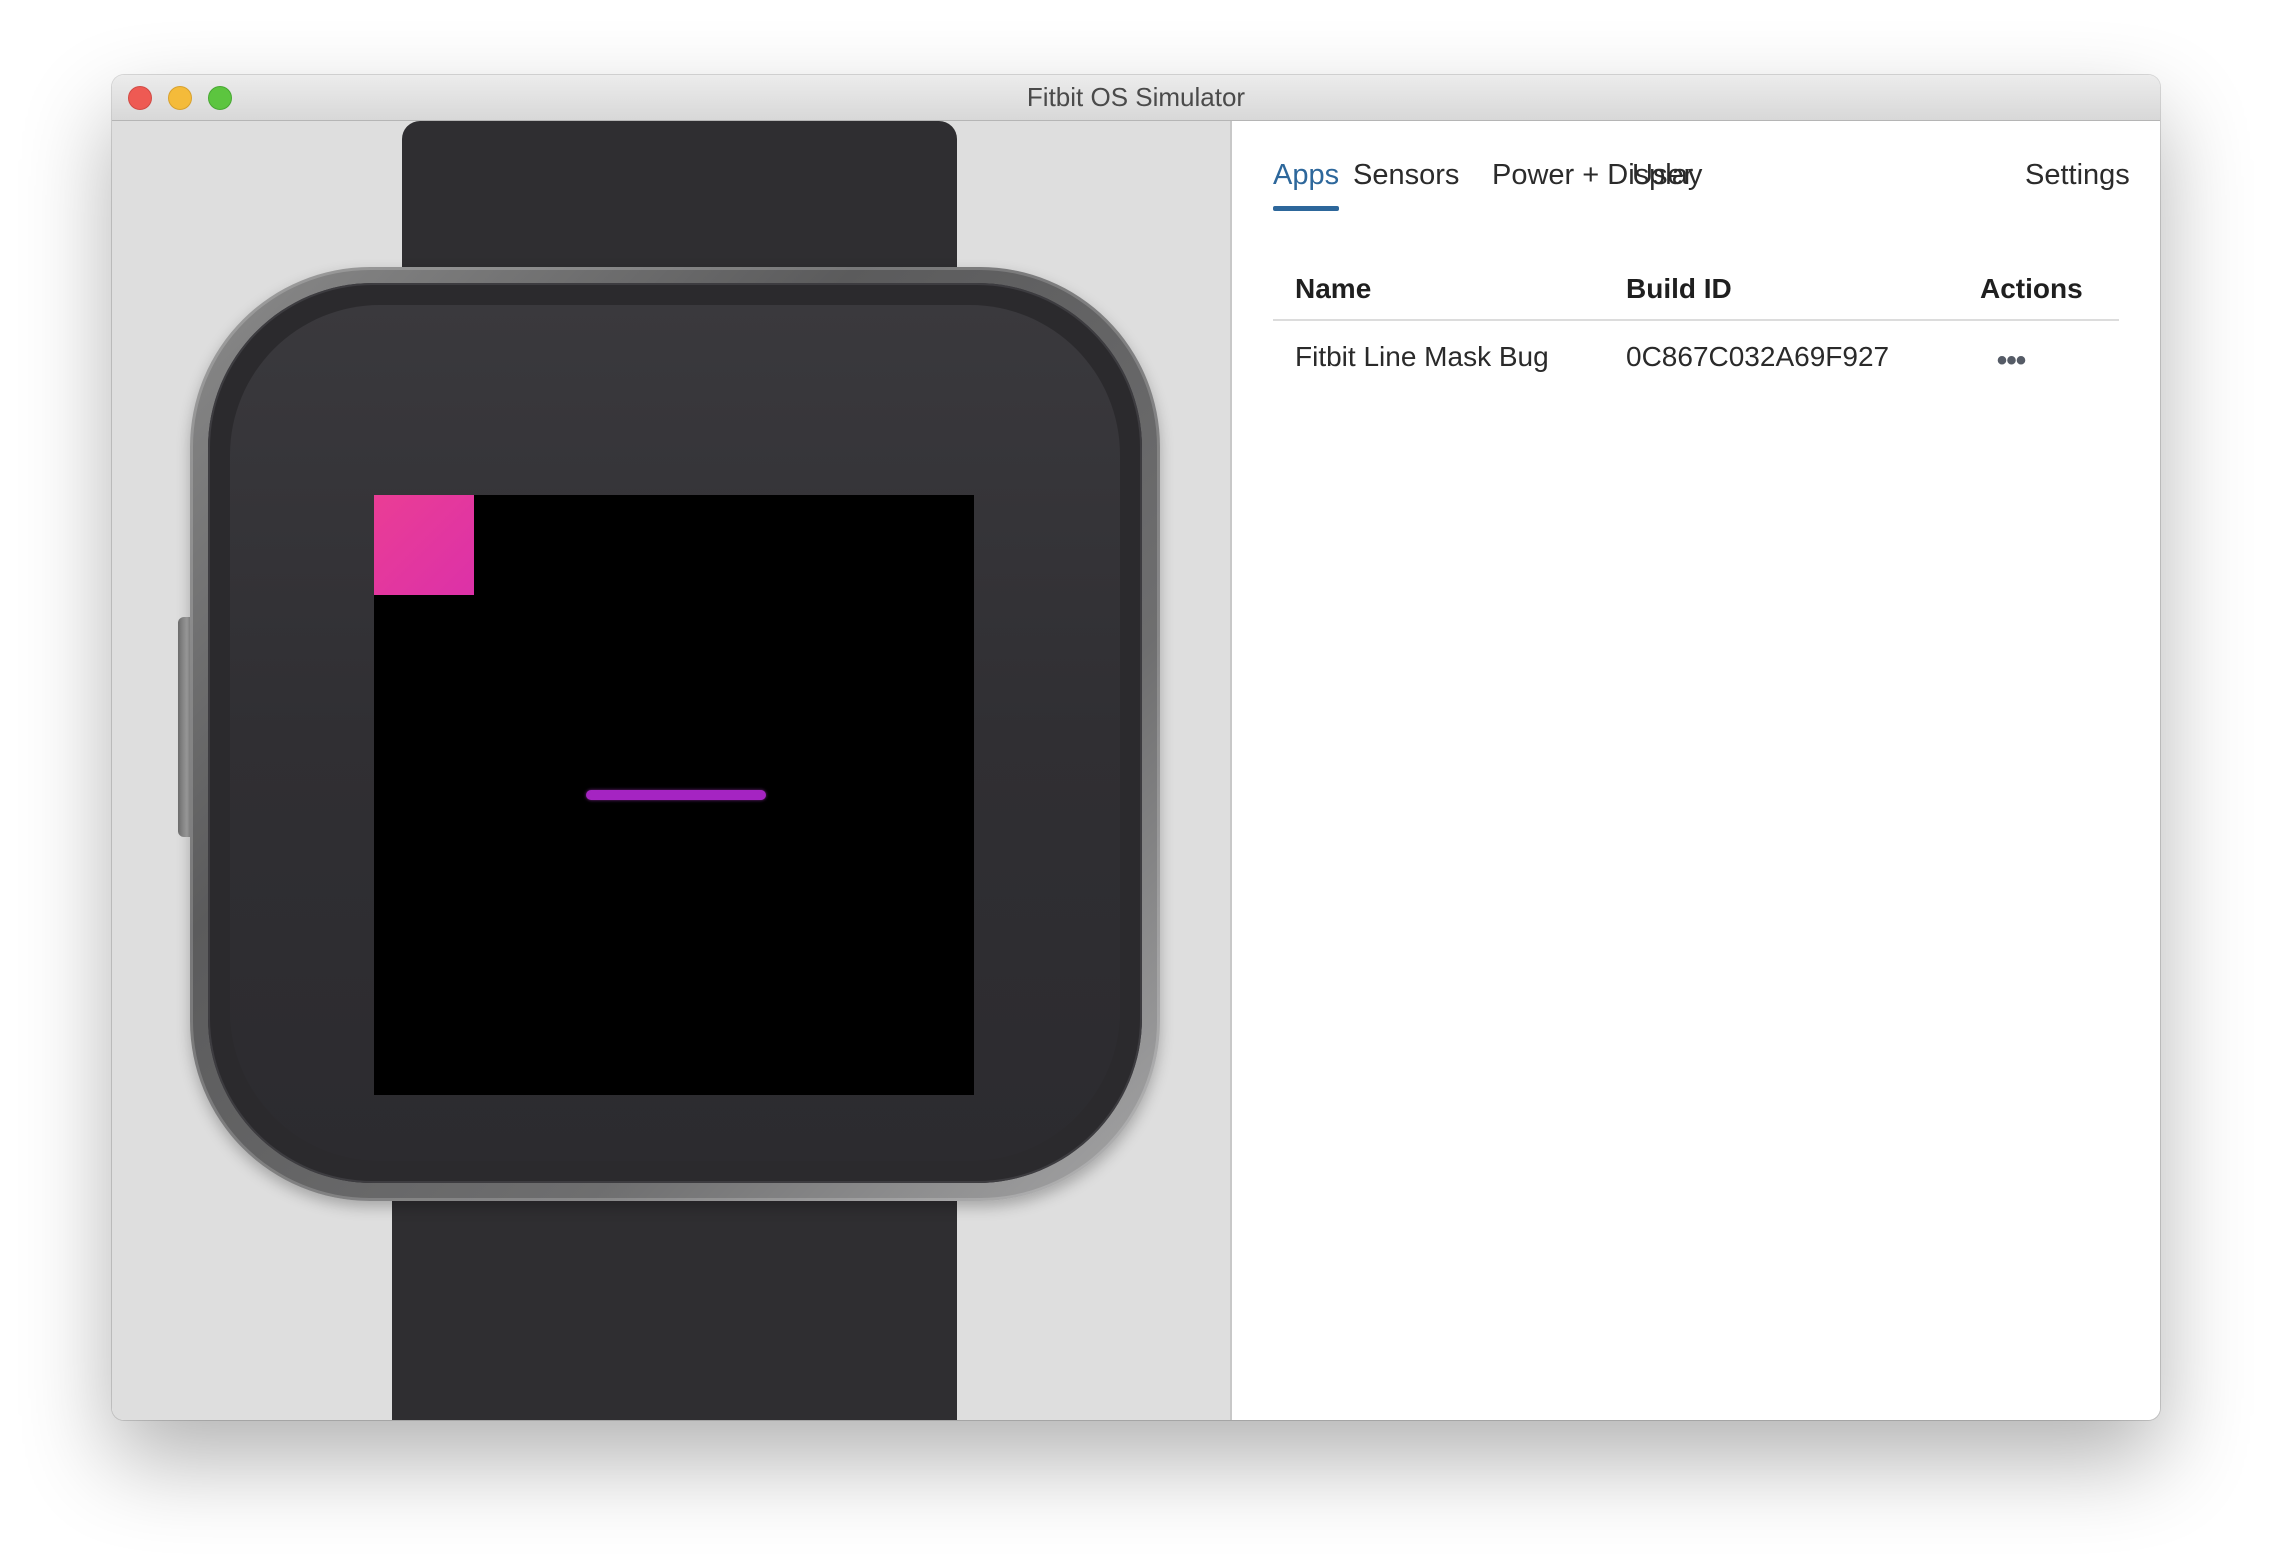 Image resolution: width=2272 pixels, height=1568 pixels. Describe the element at coordinates (1406, 185) in the screenshot. I see `tab-sensors: Sensors` at that location.